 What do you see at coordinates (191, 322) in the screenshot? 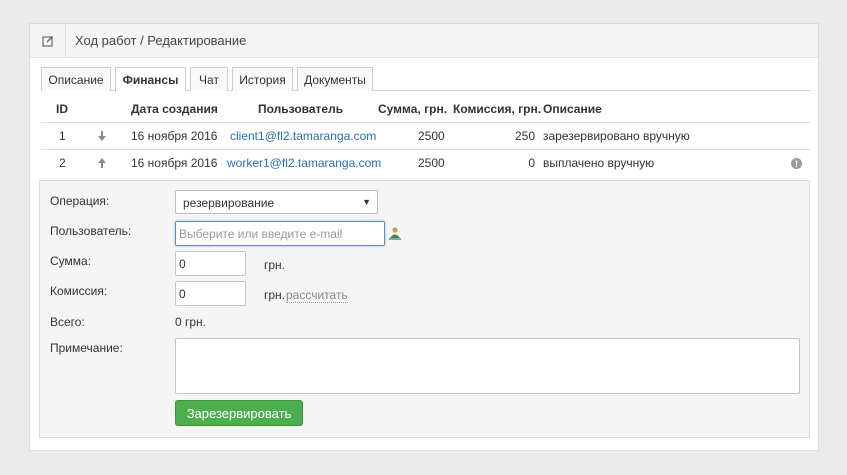
I see `total-value: 0 грн.` at bounding box center [191, 322].